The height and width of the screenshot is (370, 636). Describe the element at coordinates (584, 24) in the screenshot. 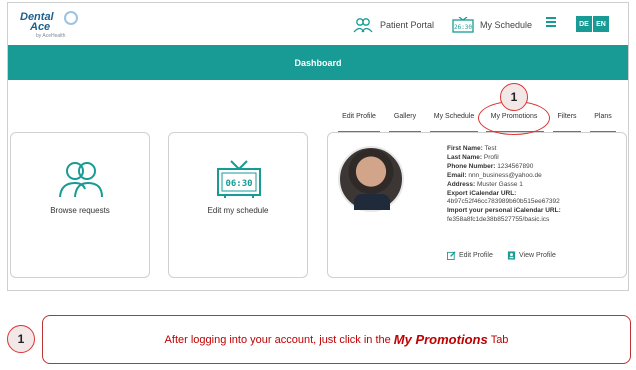

I see `language-de-button: DE` at that location.